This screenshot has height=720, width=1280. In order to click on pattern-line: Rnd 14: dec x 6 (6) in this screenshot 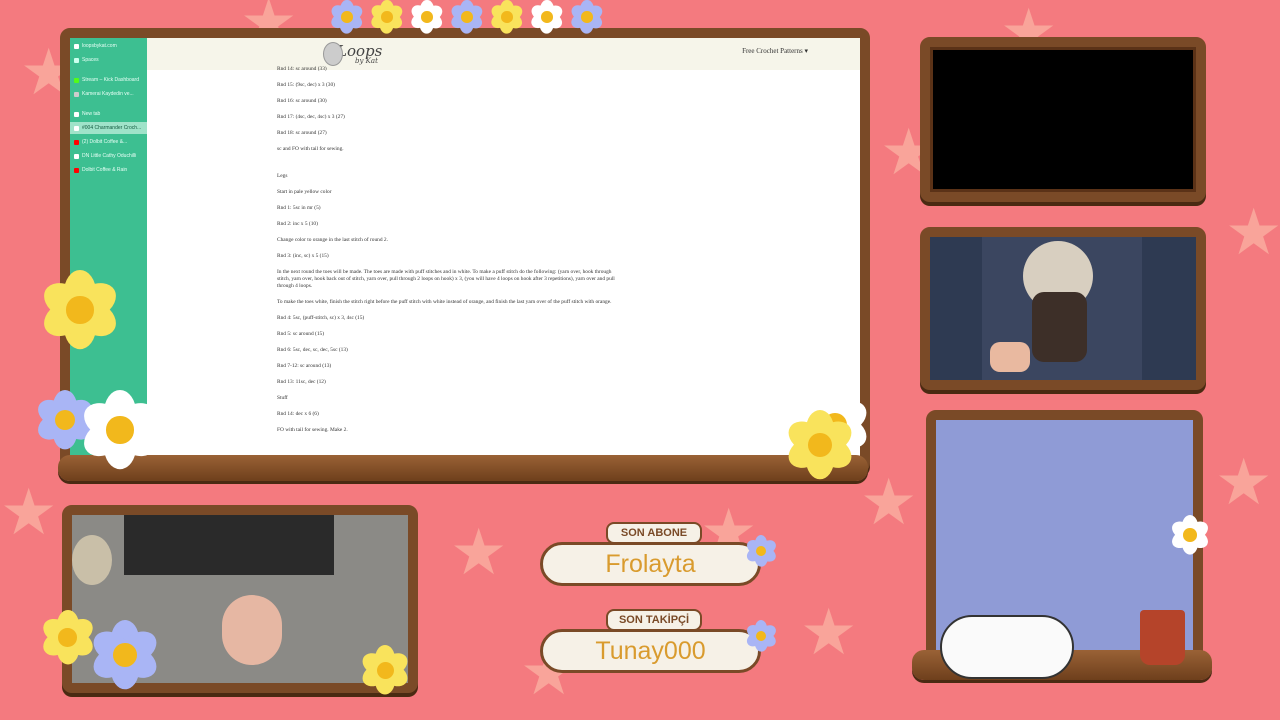, I will do `click(298, 414)`.